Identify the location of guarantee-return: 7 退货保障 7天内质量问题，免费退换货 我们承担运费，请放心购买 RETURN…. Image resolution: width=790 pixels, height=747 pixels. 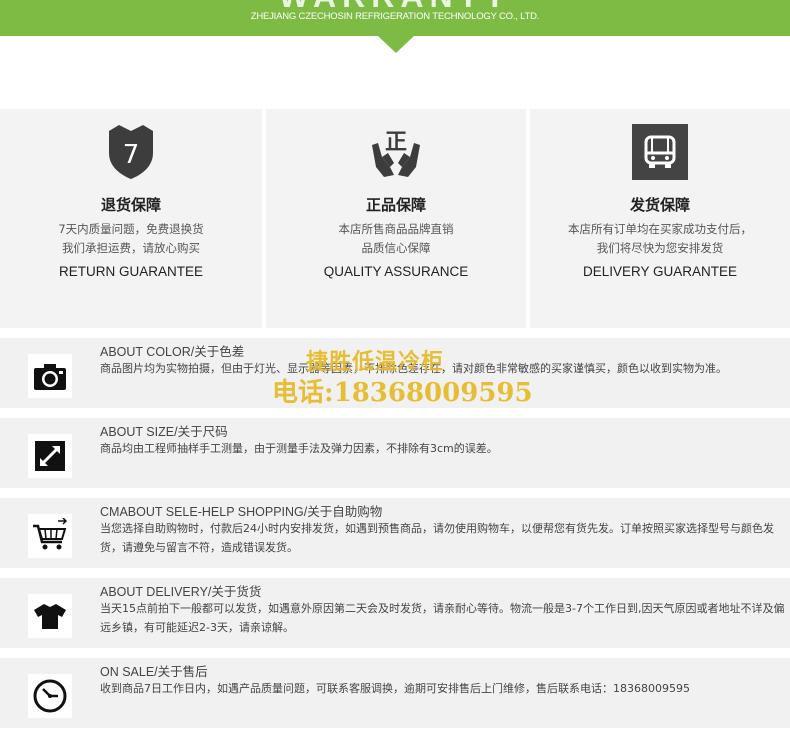
(131, 218).